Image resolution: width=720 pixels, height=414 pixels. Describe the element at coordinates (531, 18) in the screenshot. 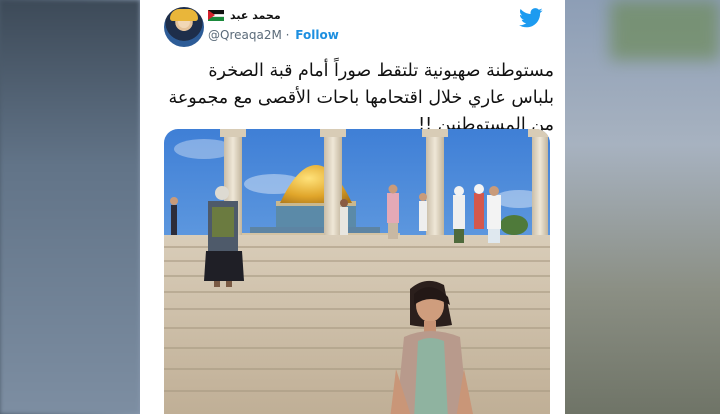

I see `twitter-bird-icon` at that location.